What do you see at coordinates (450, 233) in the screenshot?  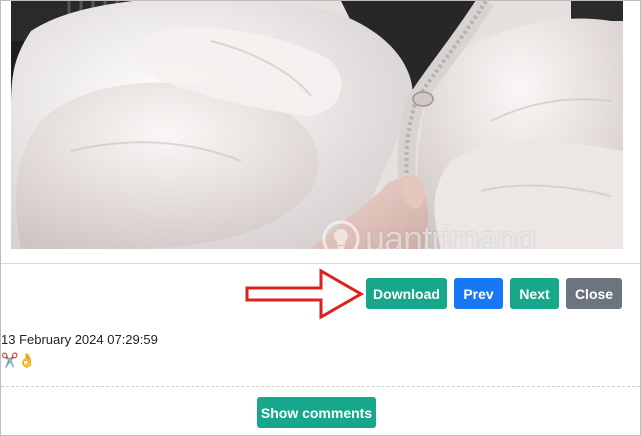 I see `watermark-text: uantrimang` at bounding box center [450, 233].